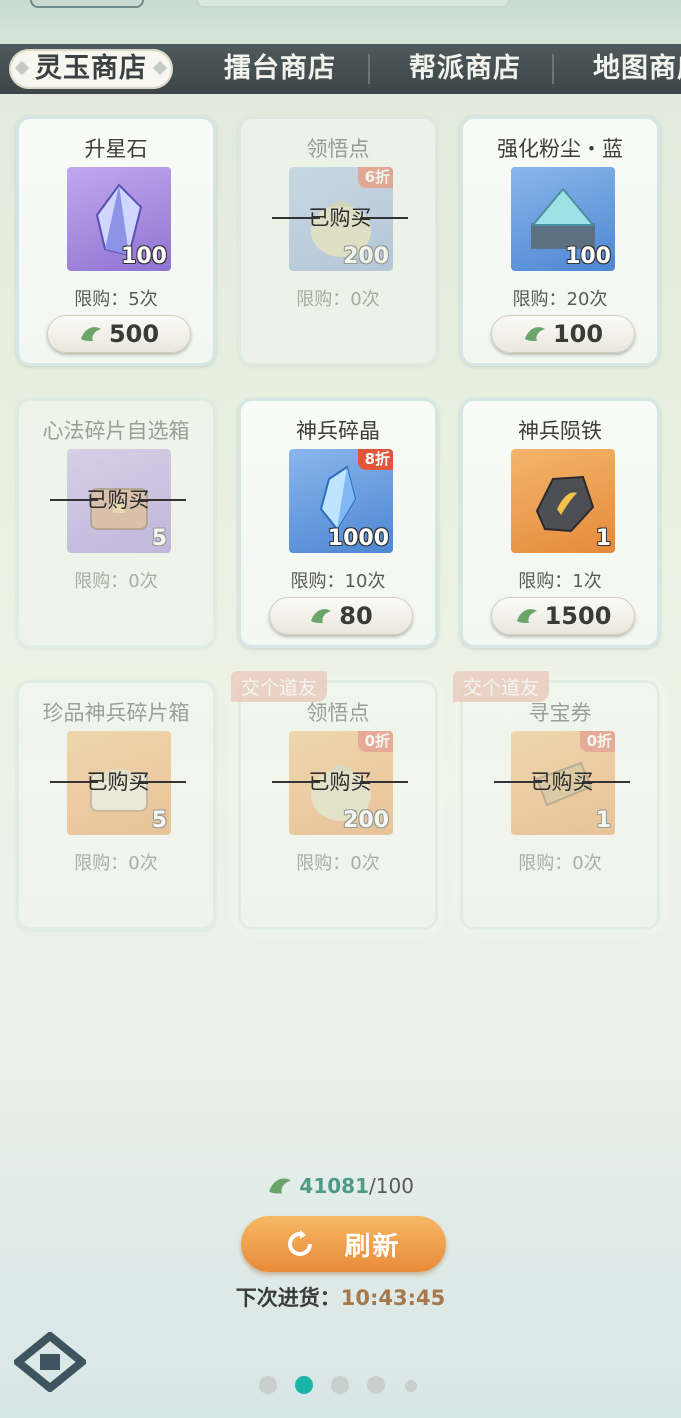 This screenshot has height=1418, width=681. Describe the element at coordinates (116, 149) in the screenshot. I see `item-name: 升星石` at that location.